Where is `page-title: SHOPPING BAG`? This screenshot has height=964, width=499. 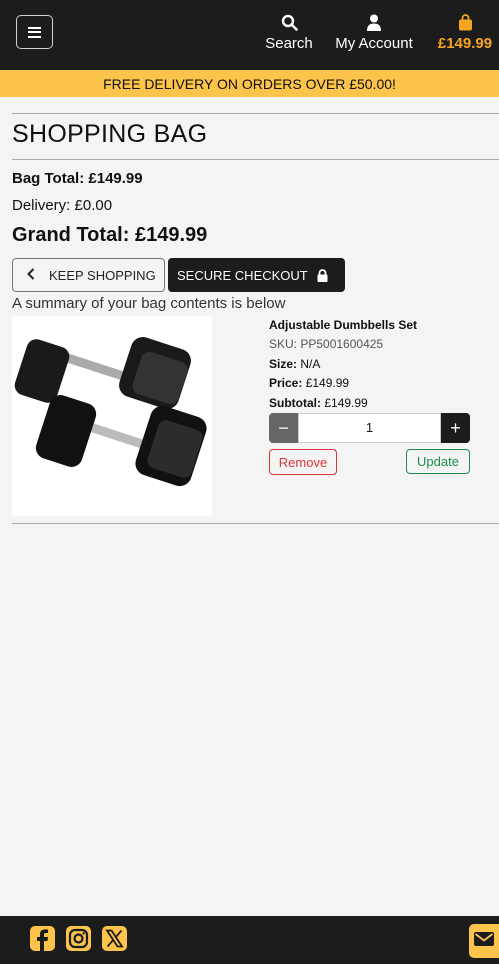
page-title: SHOPPING BAG is located at coordinates (110, 134).